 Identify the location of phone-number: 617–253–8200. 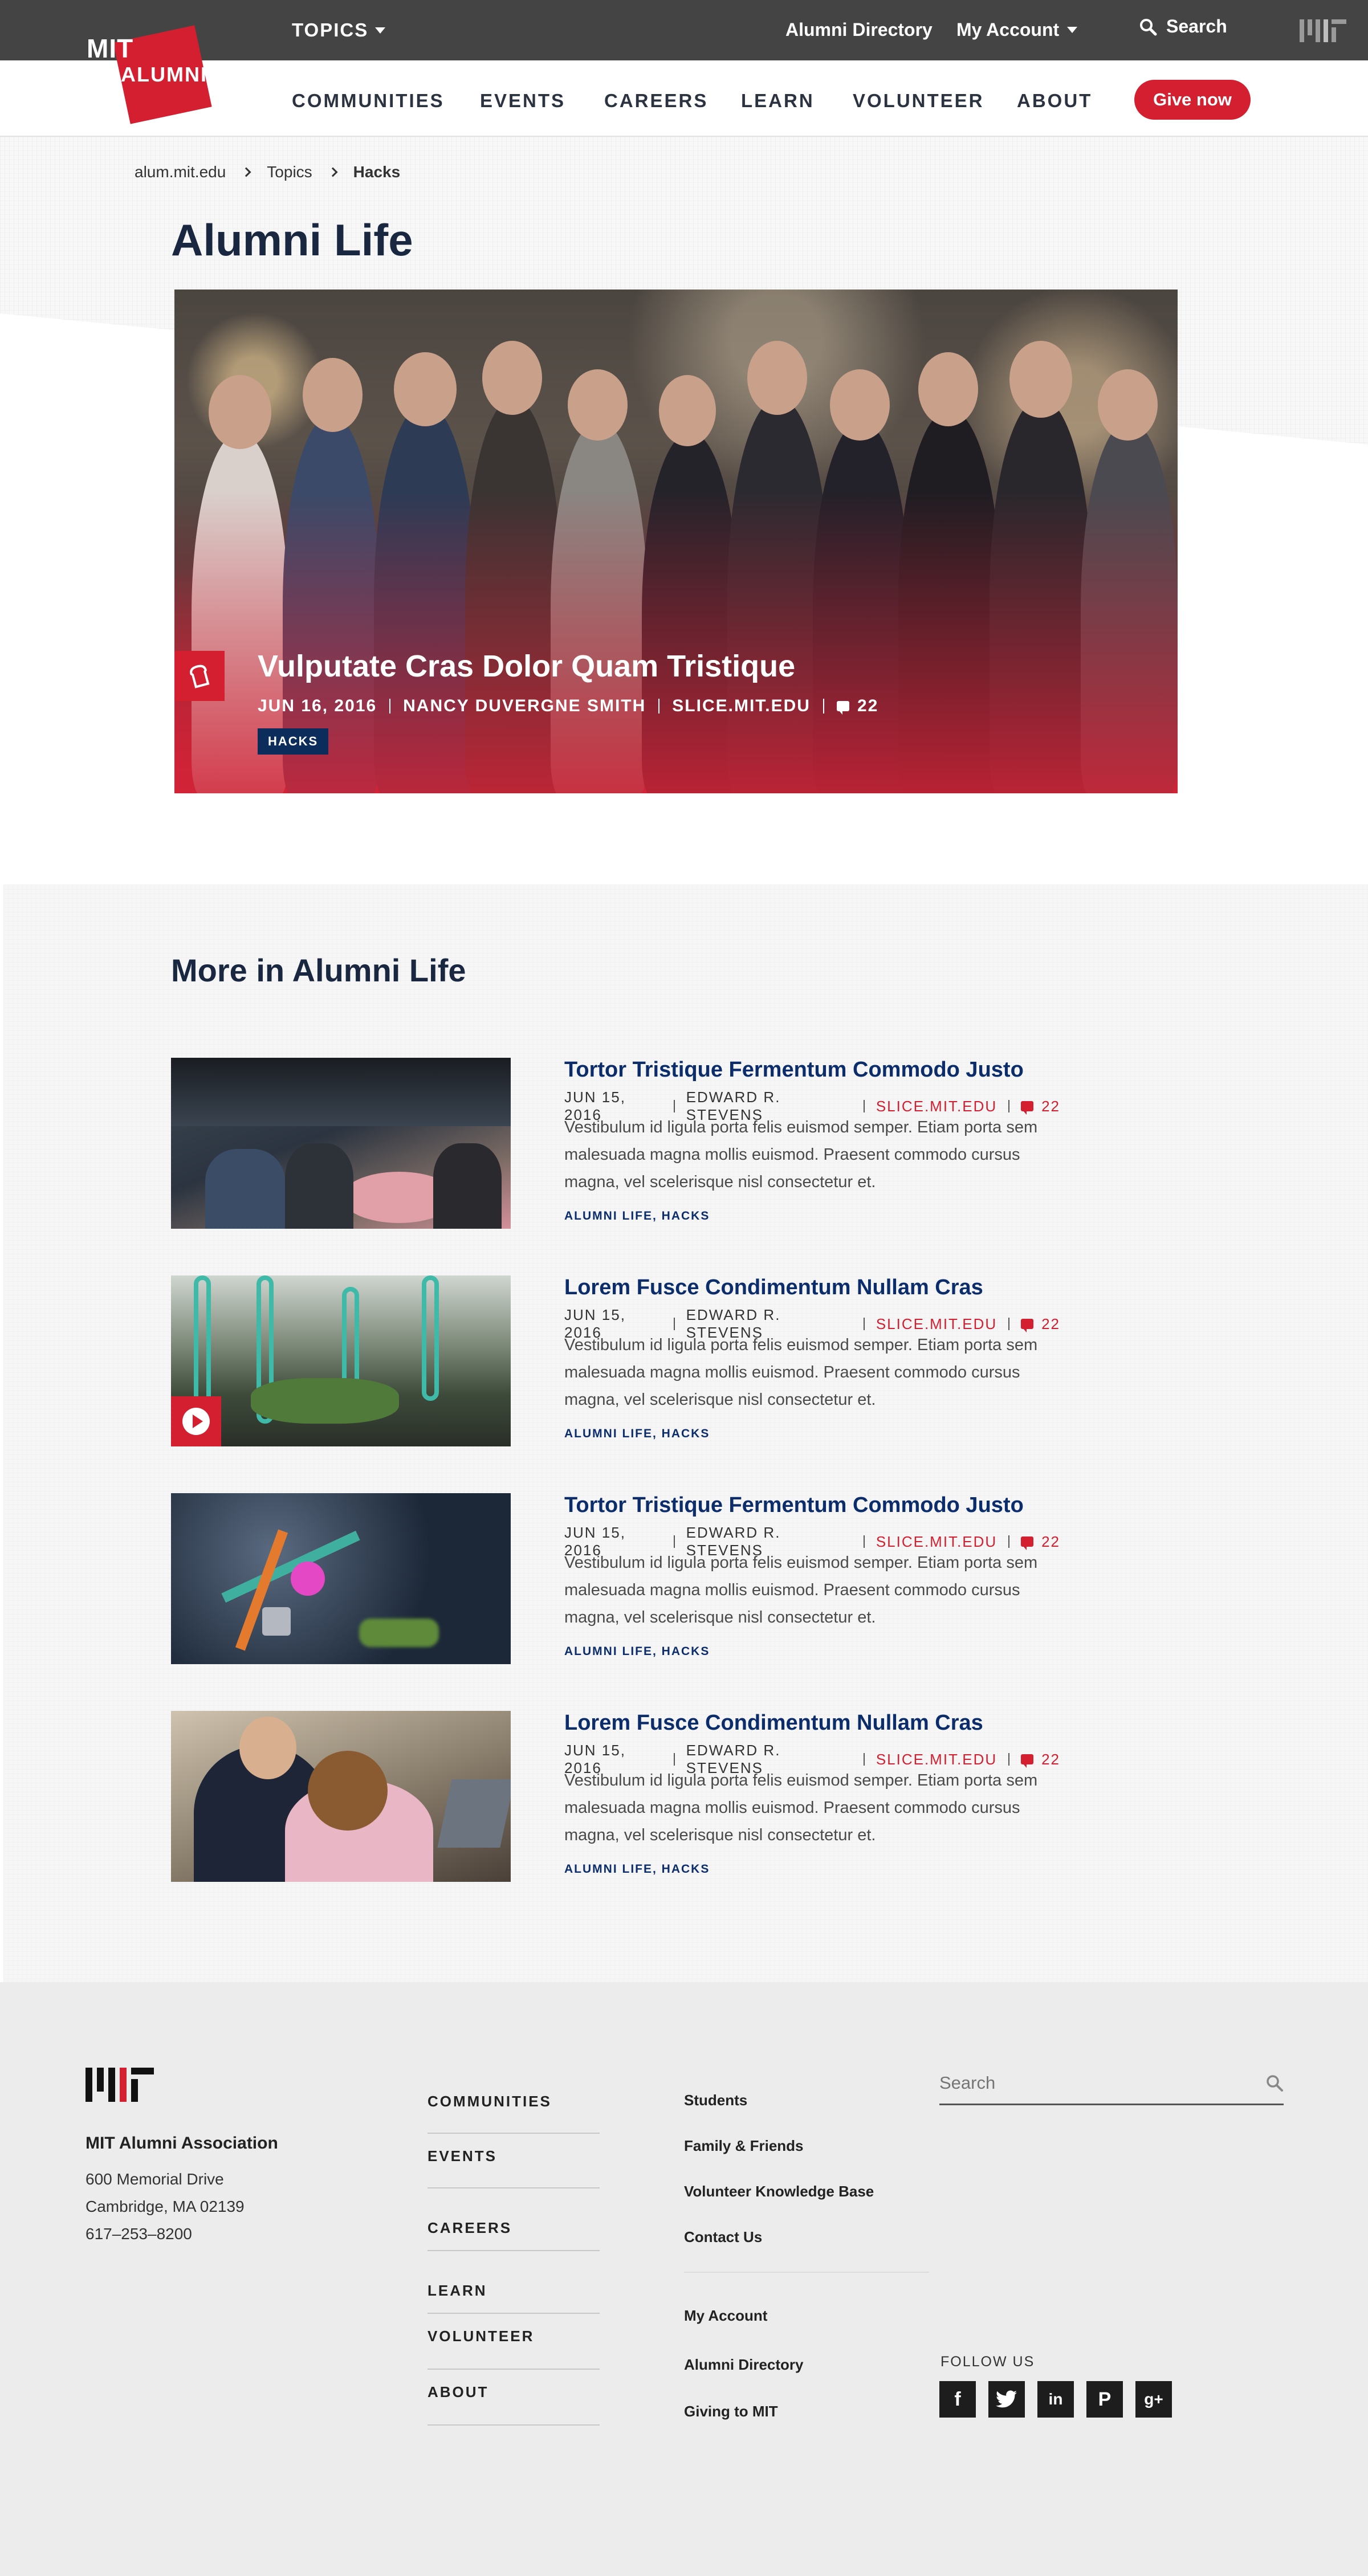
(165, 2234).